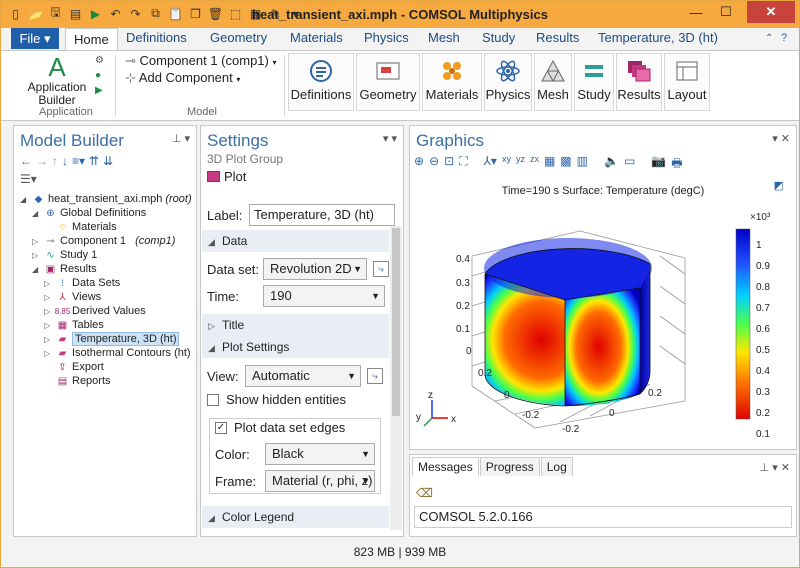  I want to click on tab-study: Study, so click(498, 37).